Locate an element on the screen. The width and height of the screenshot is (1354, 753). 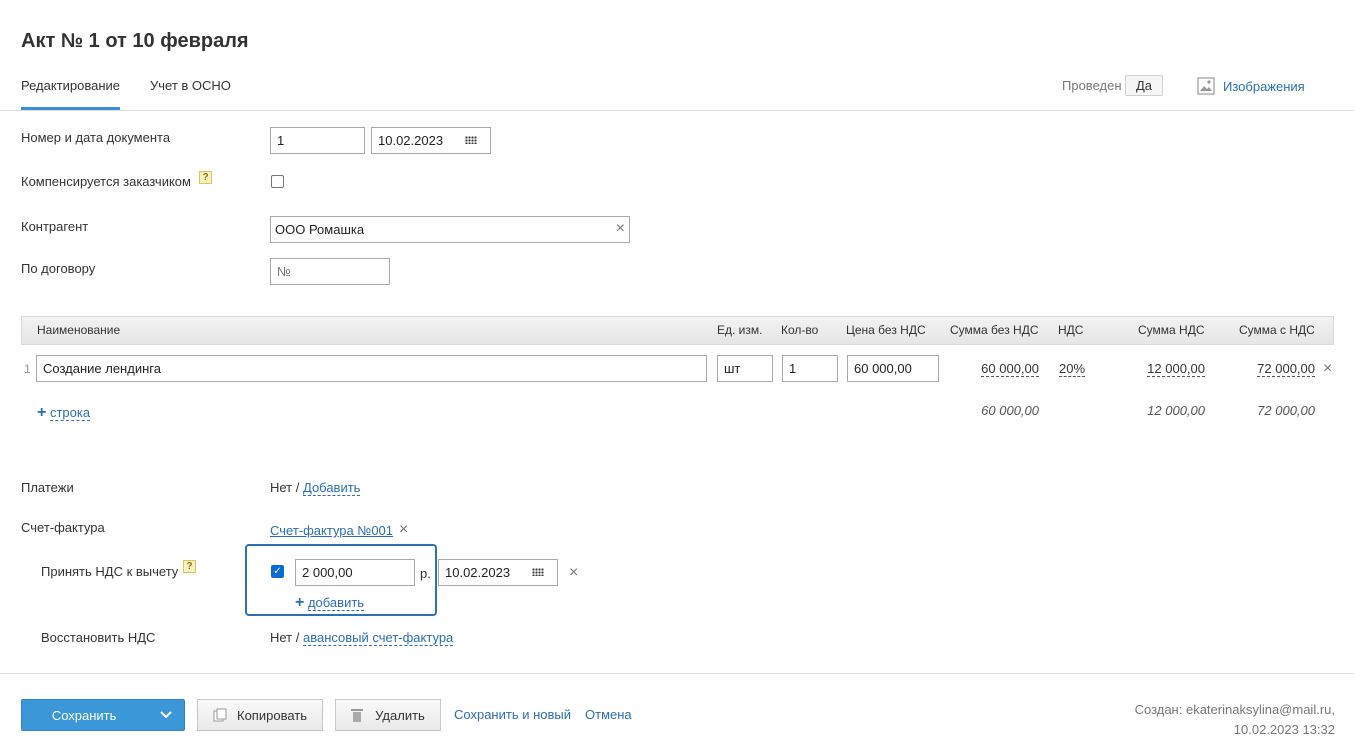
posted-toggle: Да is located at coordinates (1144, 85).